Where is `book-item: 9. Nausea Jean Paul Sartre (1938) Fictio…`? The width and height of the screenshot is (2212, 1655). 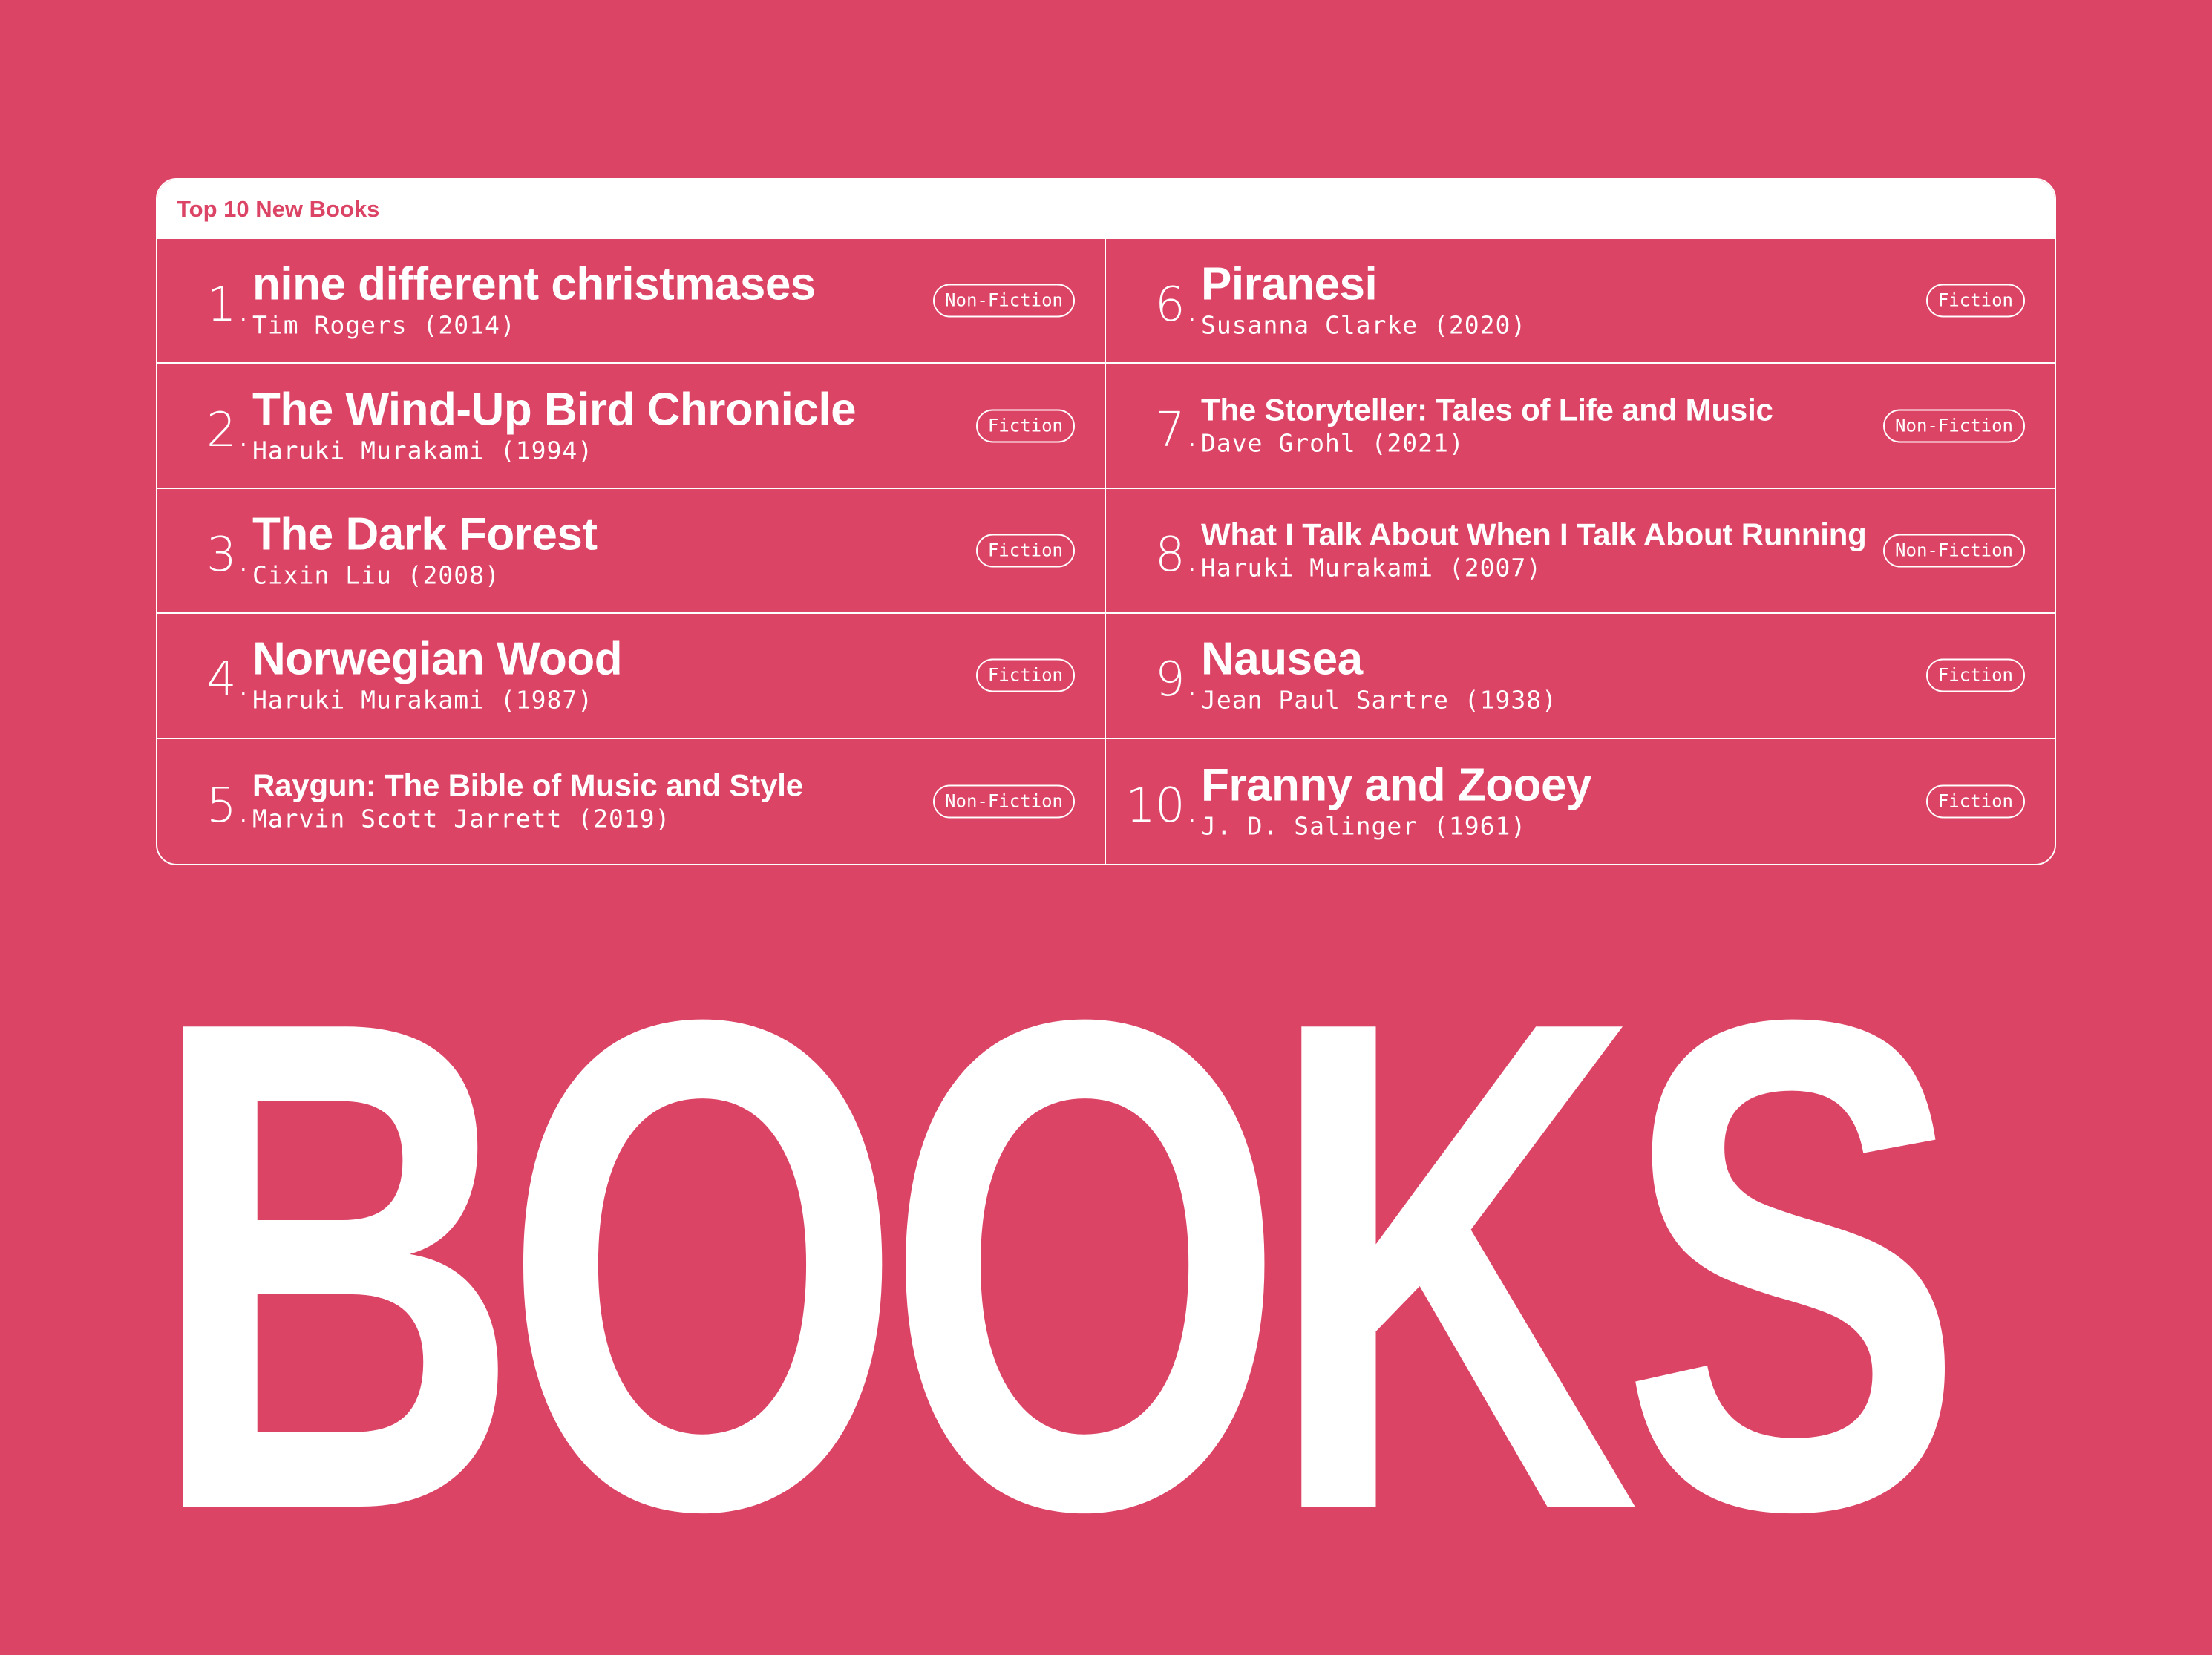 book-item: 9. Nausea Jean Paul Sartre (1938) Fictio… is located at coordinates (1580, 677).